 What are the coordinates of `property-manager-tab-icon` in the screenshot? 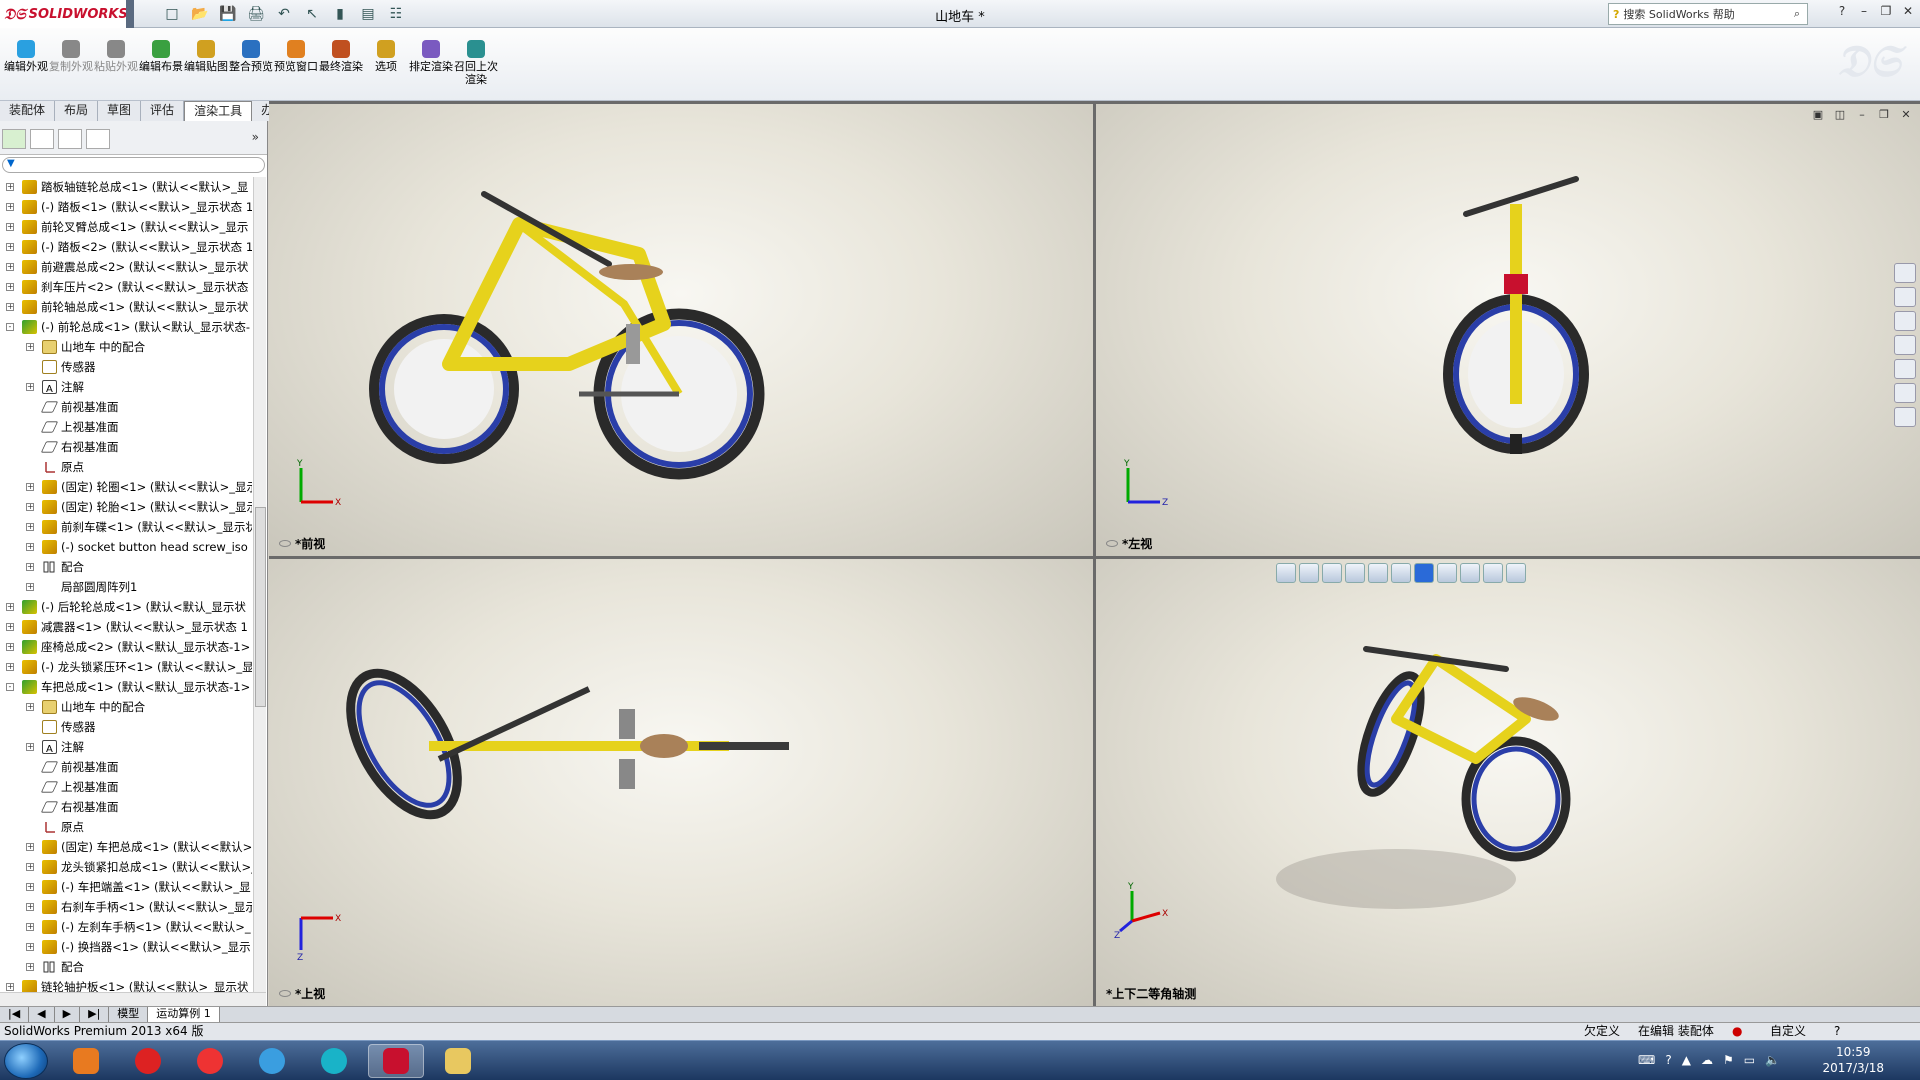 It's located at (42, 139).